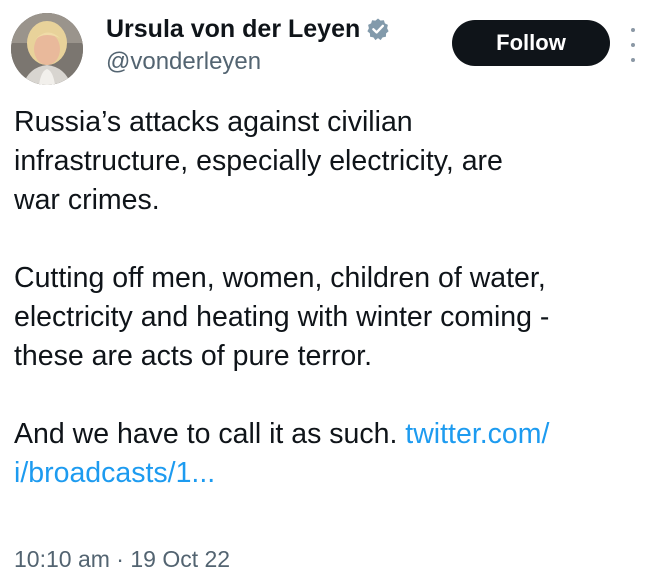  I want to click on follow-button: Follow, so click(531, 43).